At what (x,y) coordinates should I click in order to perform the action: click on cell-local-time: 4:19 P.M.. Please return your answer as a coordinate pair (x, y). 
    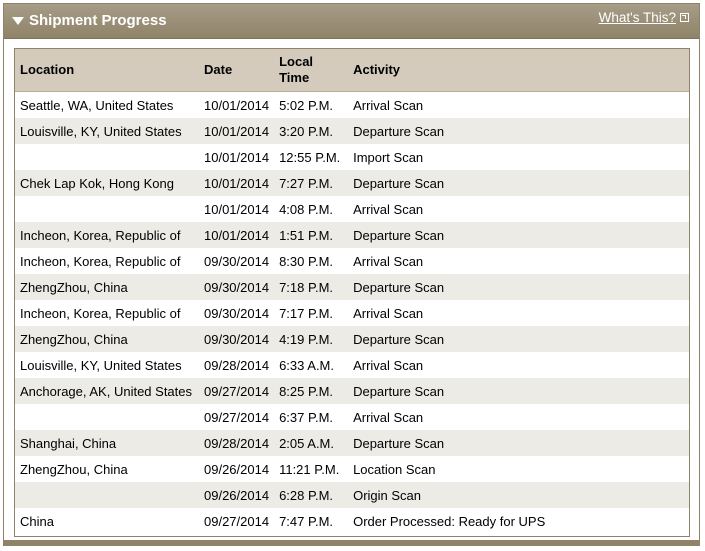
    Looking at the image, I should click on (311, 339).